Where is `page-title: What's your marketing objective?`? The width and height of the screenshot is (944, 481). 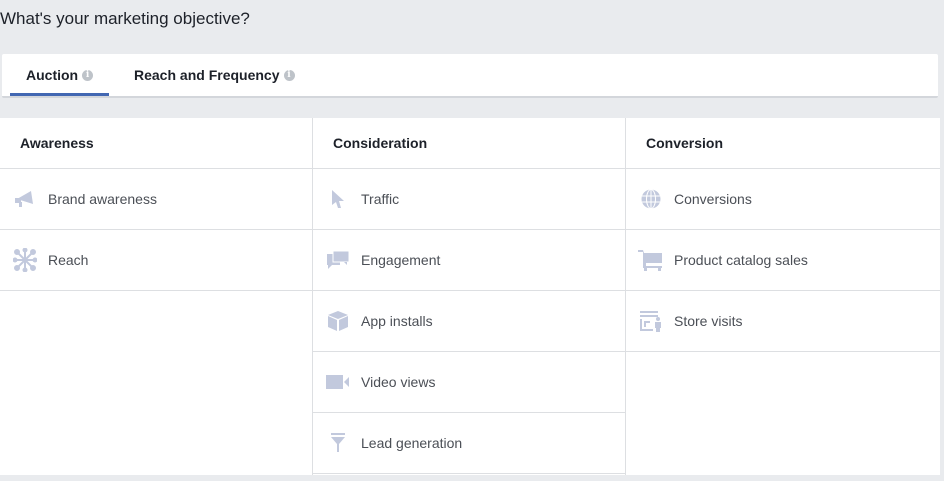
page-title: What's your marketing objective? is located at coordinates (125, 18).